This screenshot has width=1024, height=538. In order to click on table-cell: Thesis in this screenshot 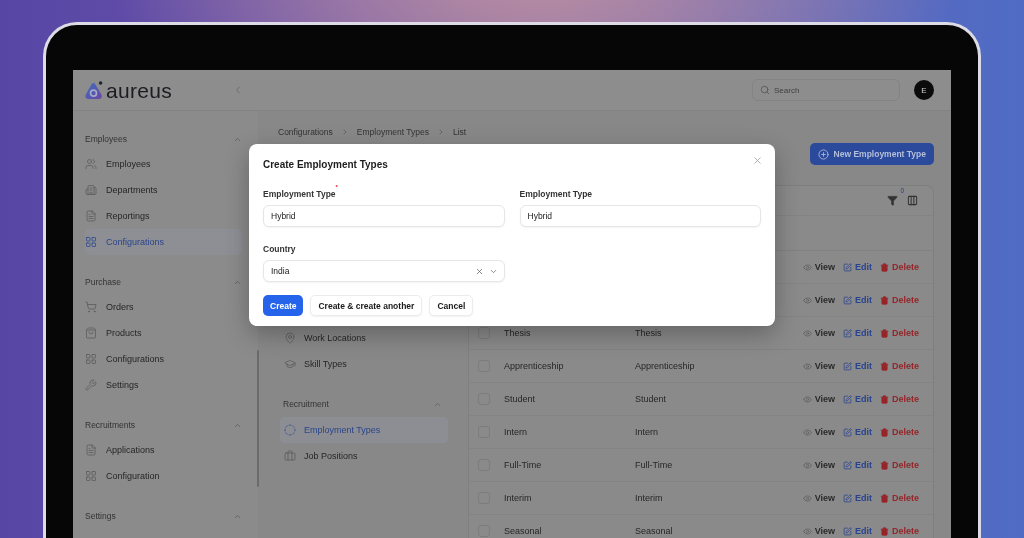, I will do `click(648, 333)`.